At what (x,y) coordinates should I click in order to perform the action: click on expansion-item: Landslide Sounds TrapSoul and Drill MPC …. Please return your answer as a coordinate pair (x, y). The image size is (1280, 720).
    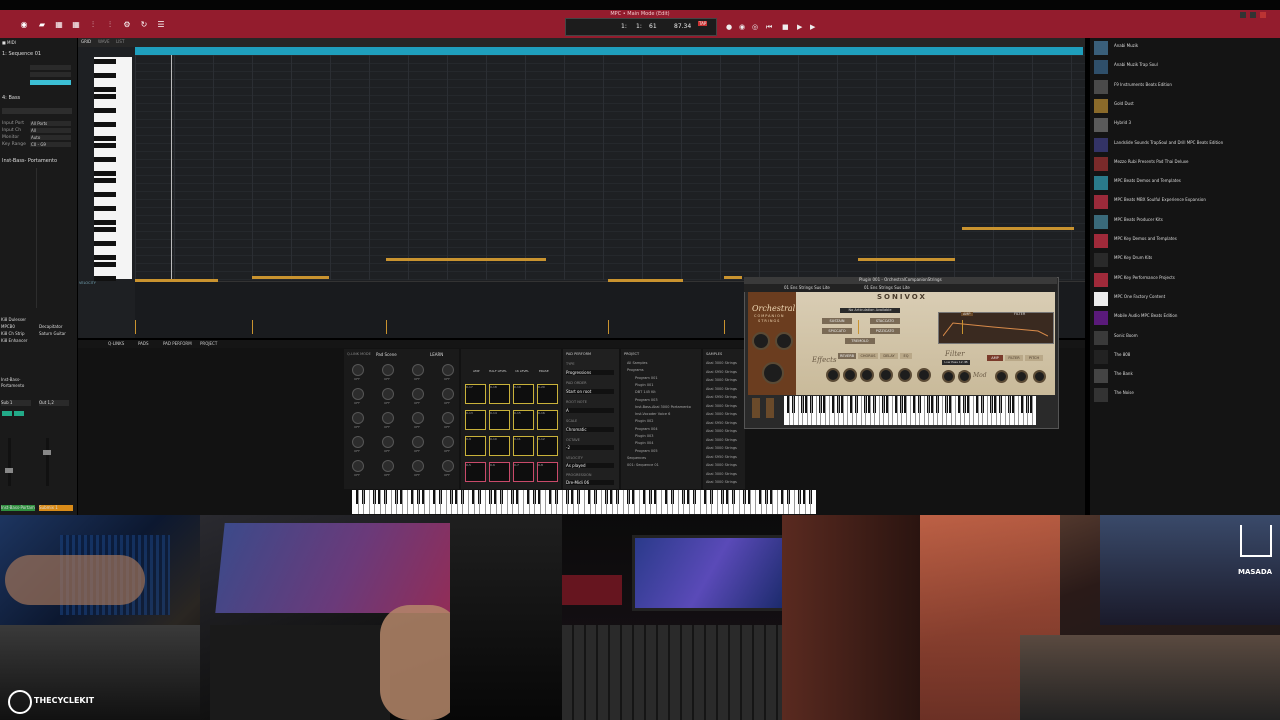
    Looking at the image, I should click on (1184, 146).